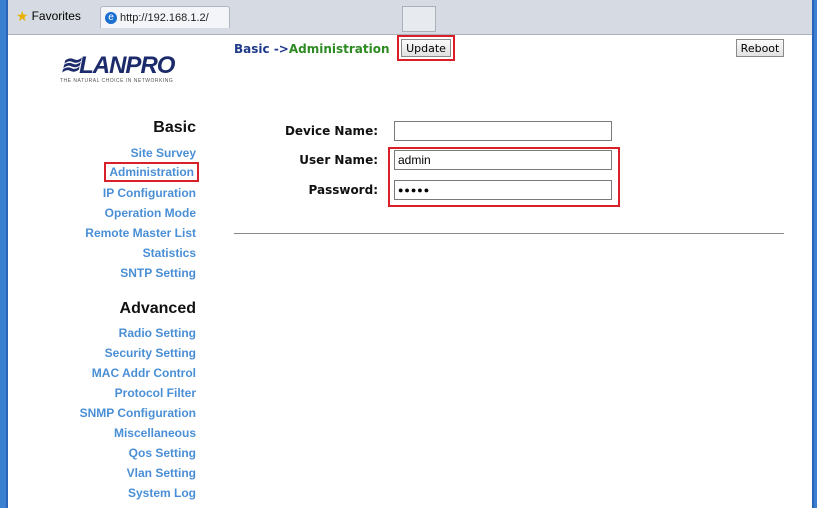  What do you see at coordinates (169, 253) in the screenshot?
I see `sidebar-item-statistics: Statistics` at bounding box center [169, 253].